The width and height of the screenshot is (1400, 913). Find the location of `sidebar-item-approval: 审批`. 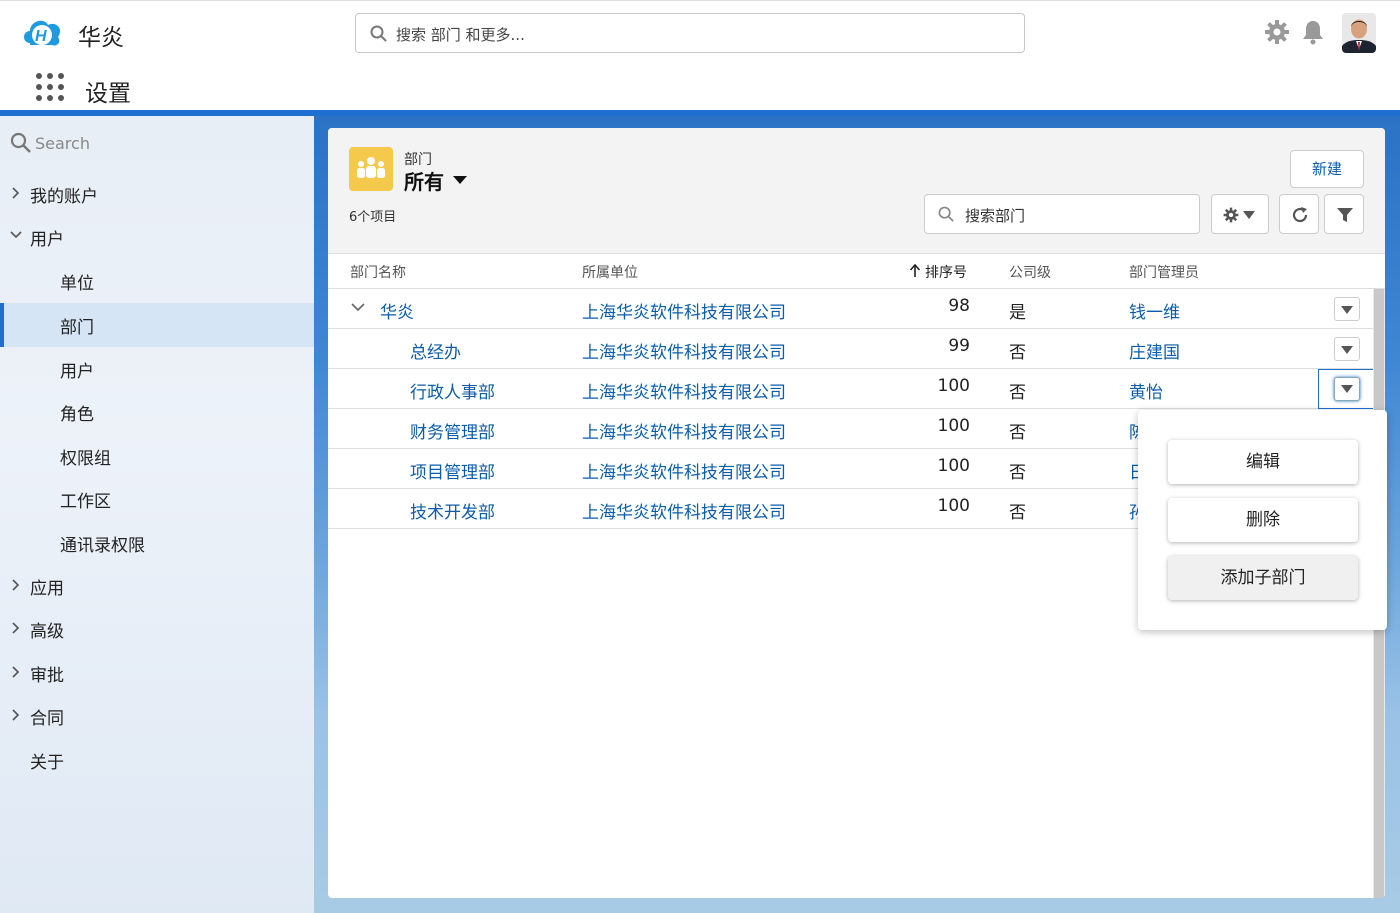

sidebar-item-approval: 审批 is located at coordinates (157, 672).